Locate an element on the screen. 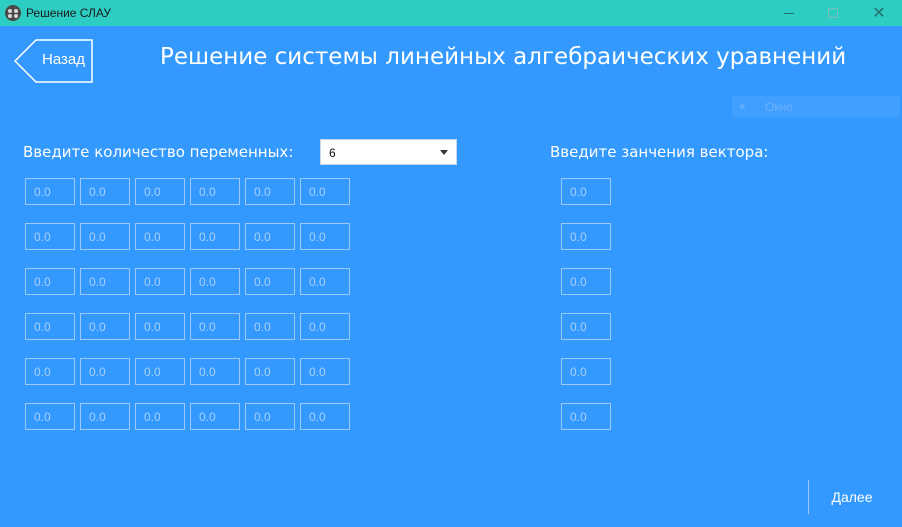  variable-count-value: 6 is located at coordinates (332, 153).